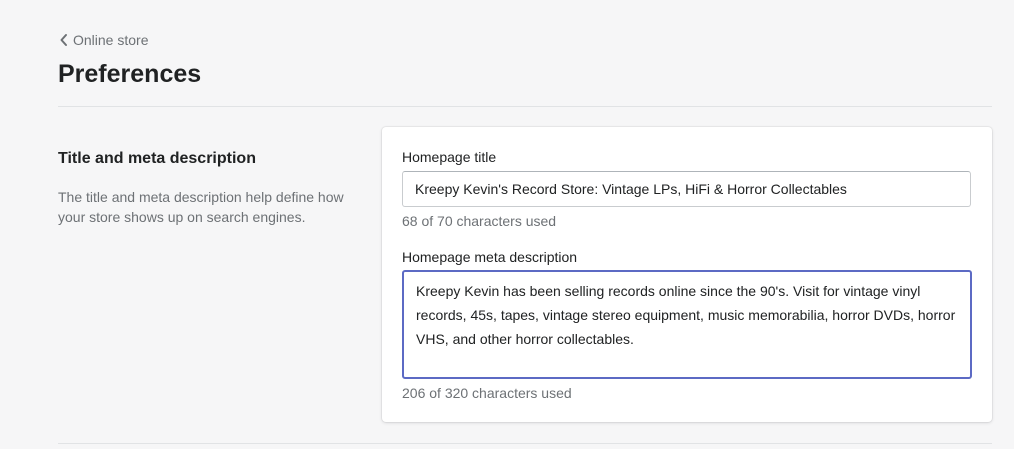 This screenshot has height=449, width=1014. Describe the element at coordinates (686, 189) in the screenshot. I see `homepage-title-input` at that location.